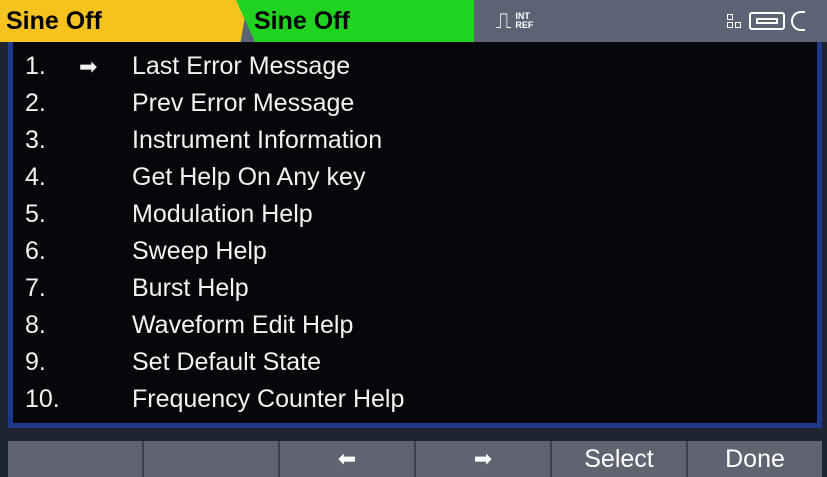 The width and height of the screenshot is (827, 477). I want to click on help-menu-item: 2. Prev Error Message, so click(415, 103).